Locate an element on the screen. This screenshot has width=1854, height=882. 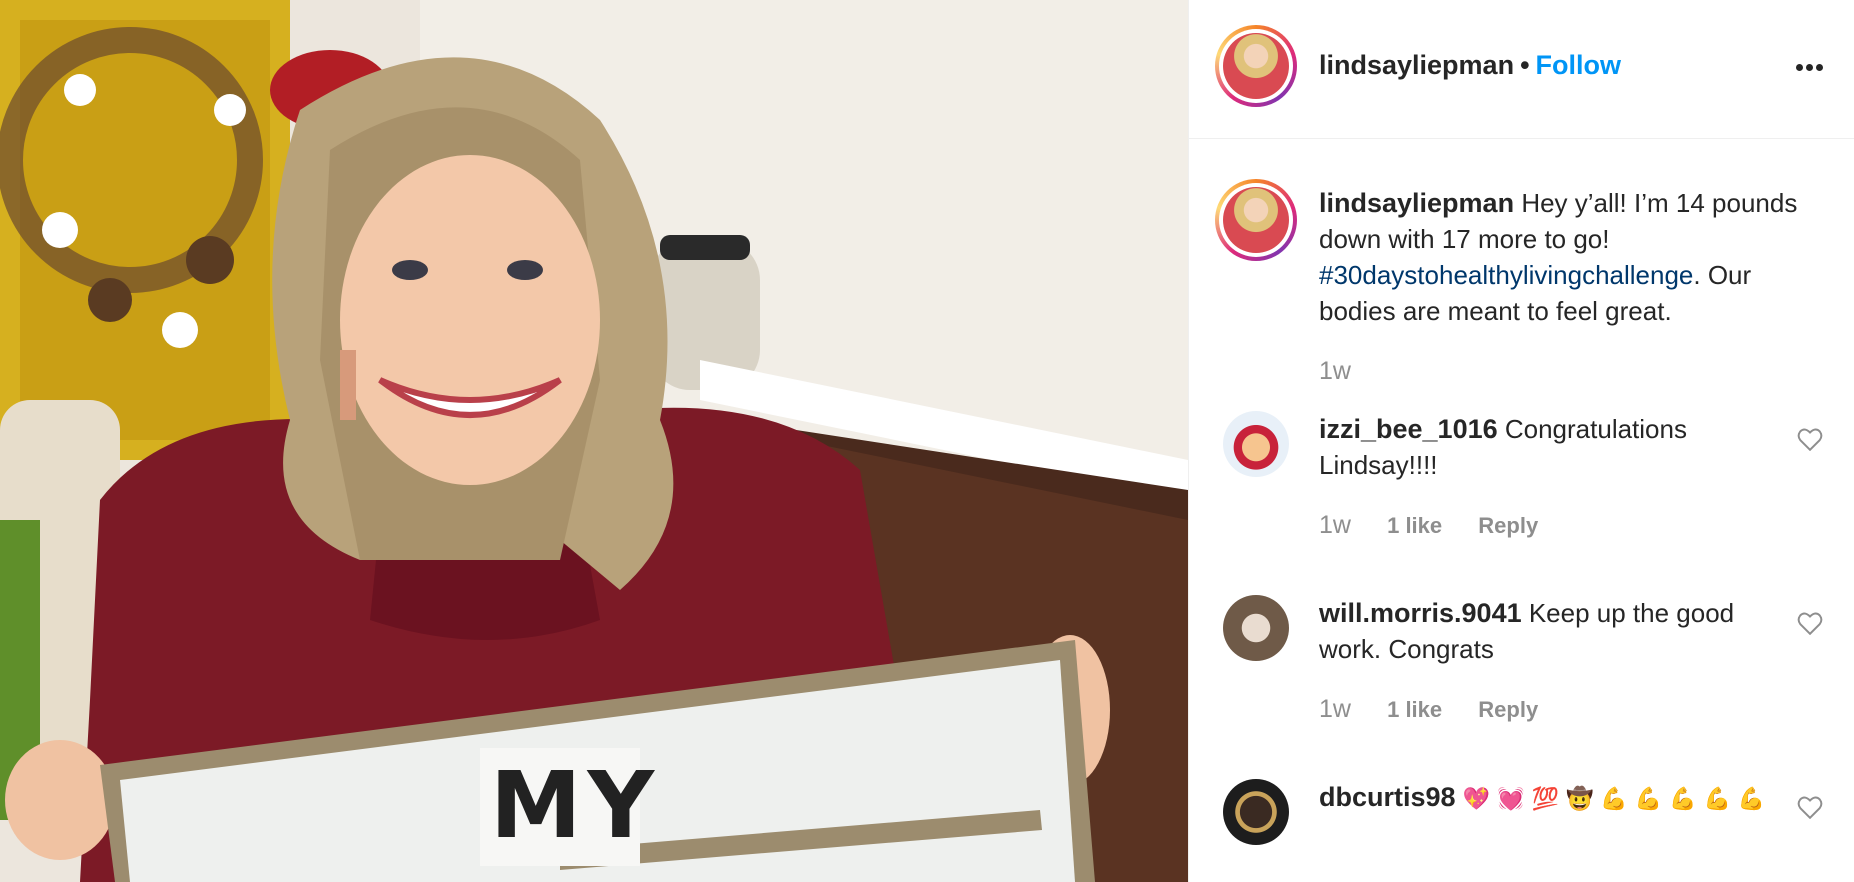
author-username: lindsayliepman is located at coordinates (1416, 65).